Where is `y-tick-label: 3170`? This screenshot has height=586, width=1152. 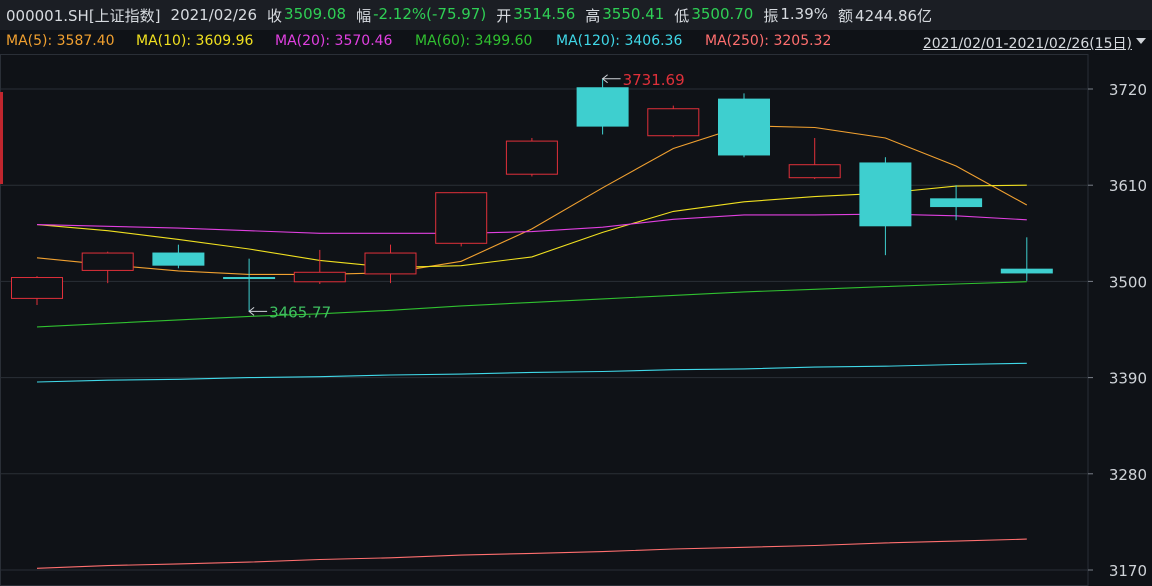
y-tick-label: 3170 is located at coordinates (1128, 571).